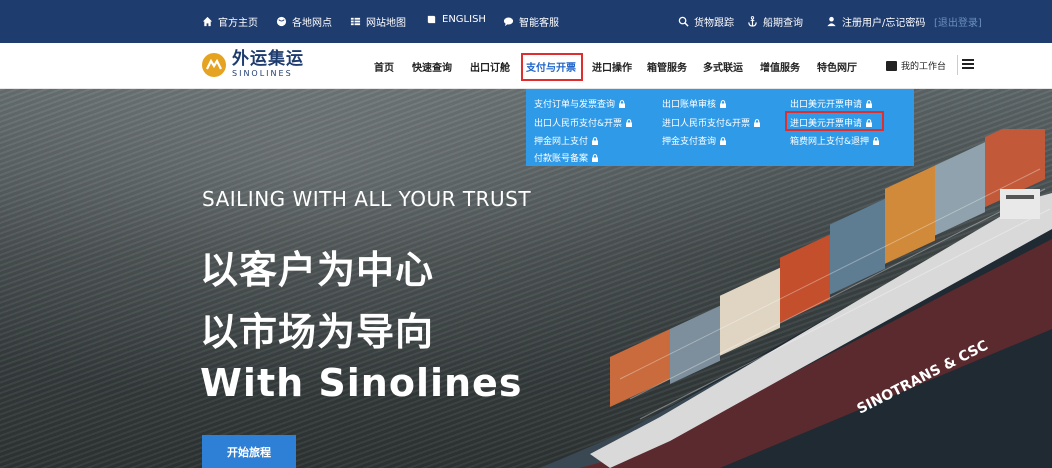 This screenshot has width=1052, height=468. What do you see at coordinates (551, 66) in the screenshot?
I see `nav-payment-invoice: 支付与开票` at bounding box center [551, 66].